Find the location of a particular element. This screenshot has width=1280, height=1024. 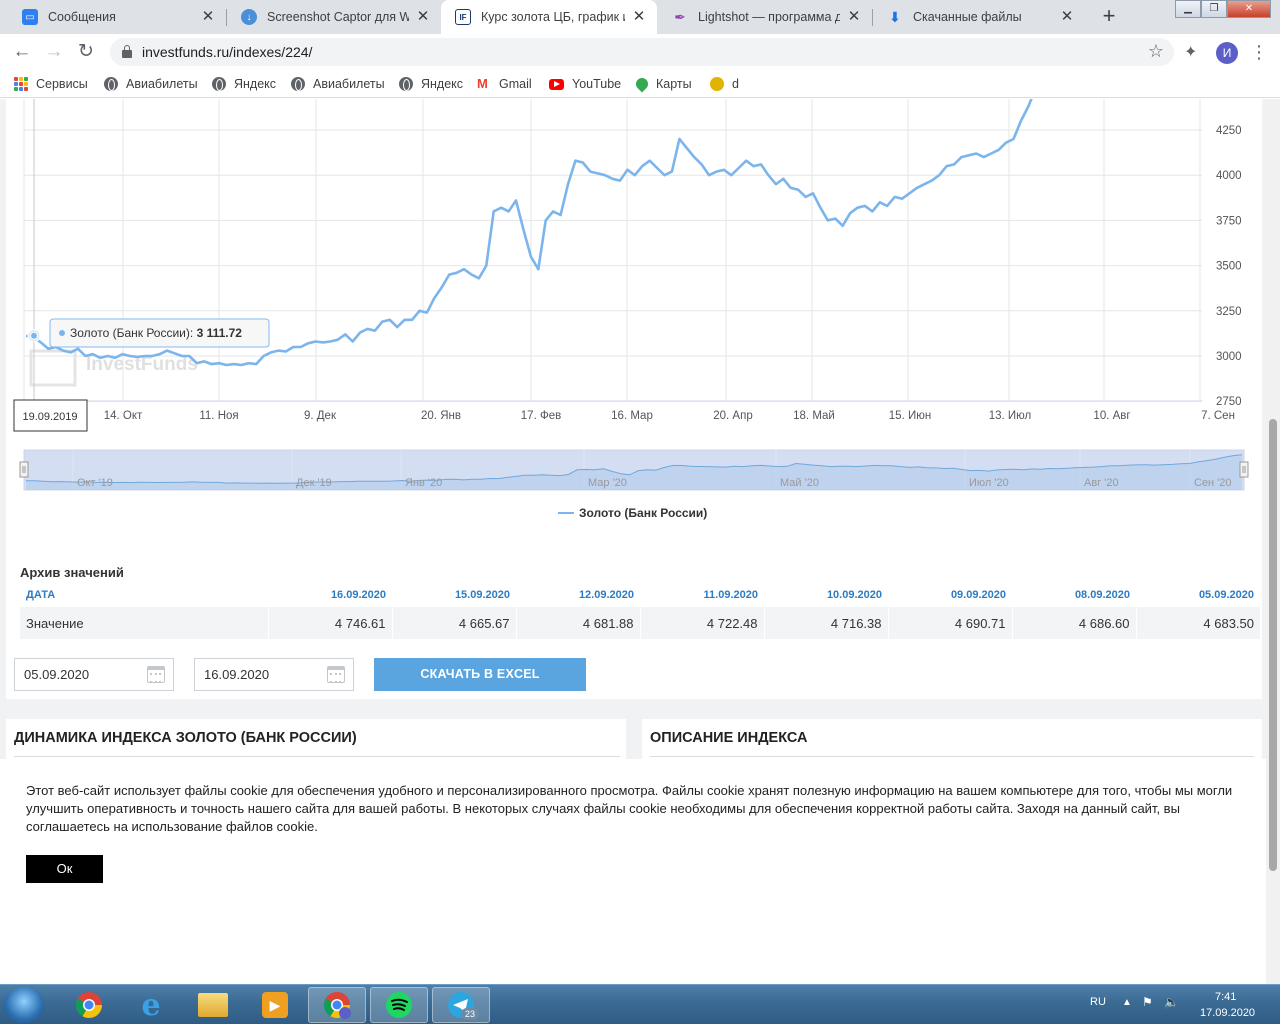

url-text: investfunds.ru/indexes/224/ is located at coordinates (227, 52).